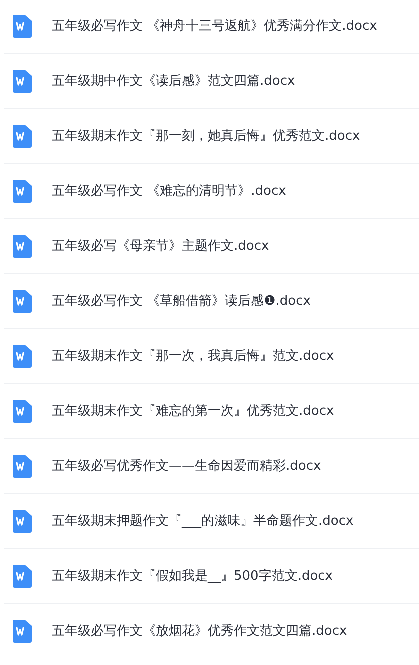 This screenshot has width=419, height=665. Describe the element at coordinates (192, 576) in the screenshot. I see `file-name: 五年级期末作文『假如我是__』500字范文.docx` at that location.